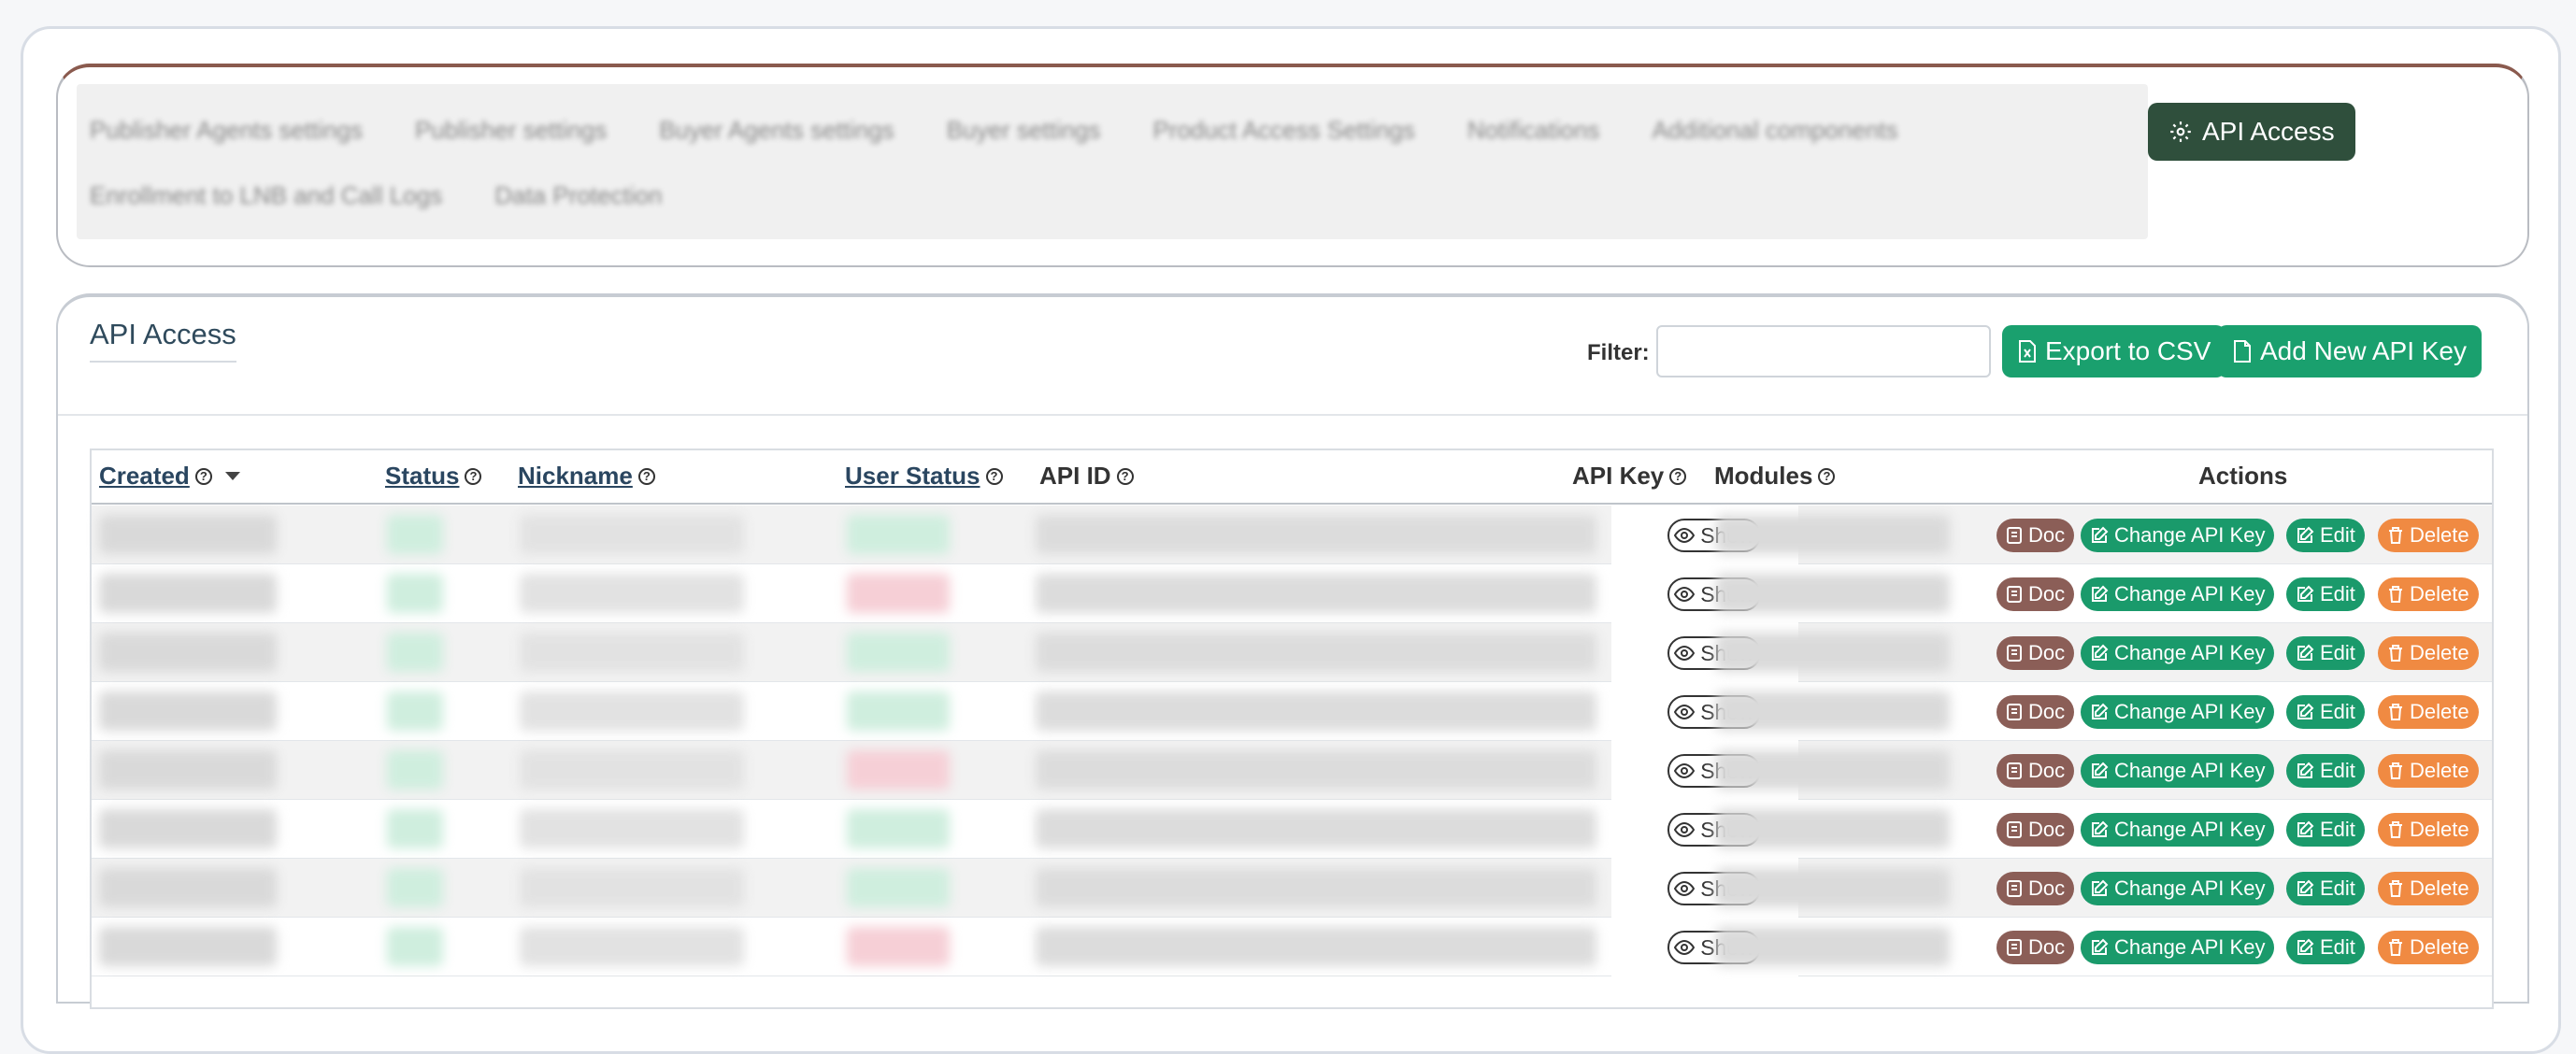  What do you see at coordinates (2242, 351) in the screenshot?
I see `file-icon` at bounding box center [2242, 351].